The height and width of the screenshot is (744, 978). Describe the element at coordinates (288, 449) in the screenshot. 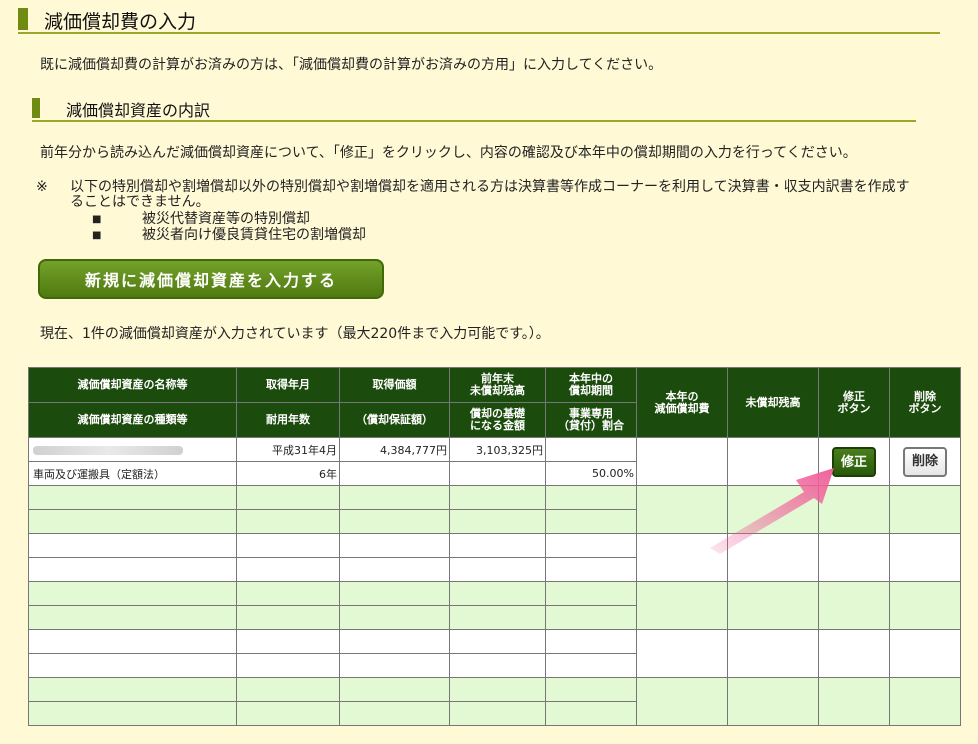

I see `acq-date-cell: 平成31年4月` at that location.